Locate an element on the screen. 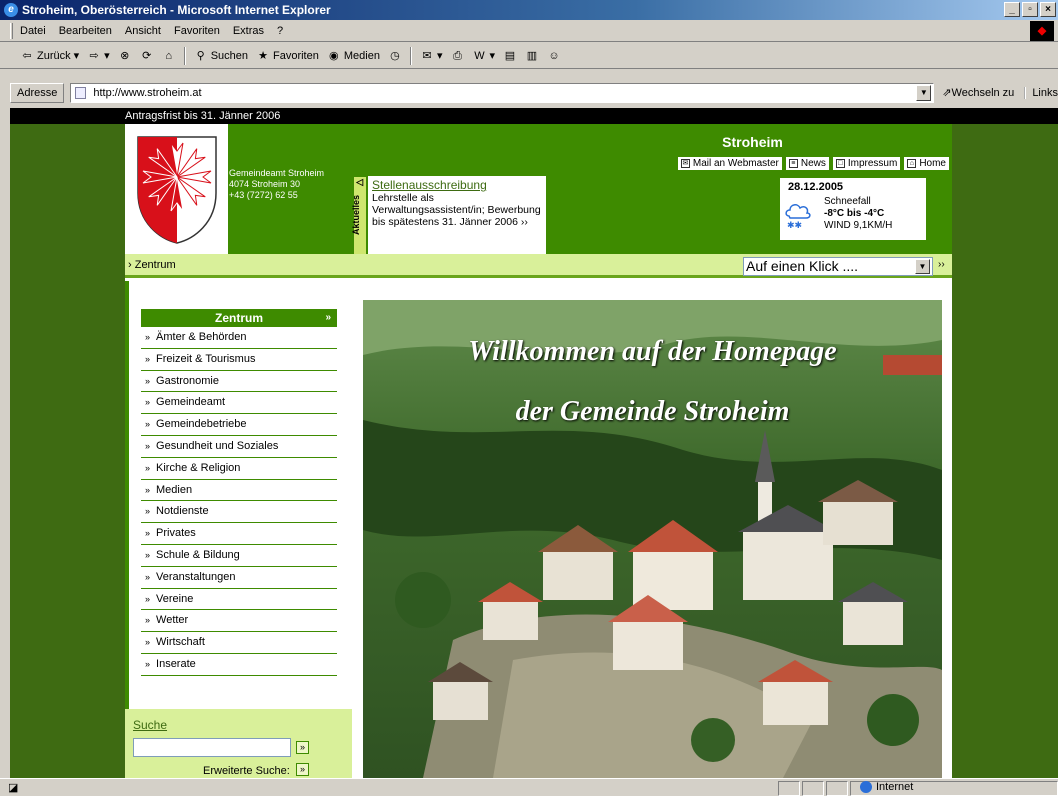 The image size is (1058, 796). links-toolbar: Links is located at coordinates (1041, 92).